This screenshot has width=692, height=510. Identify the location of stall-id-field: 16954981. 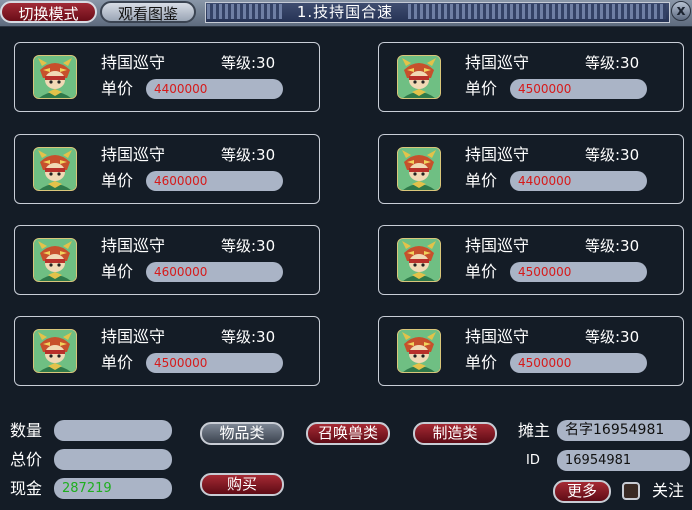
(623, 460).